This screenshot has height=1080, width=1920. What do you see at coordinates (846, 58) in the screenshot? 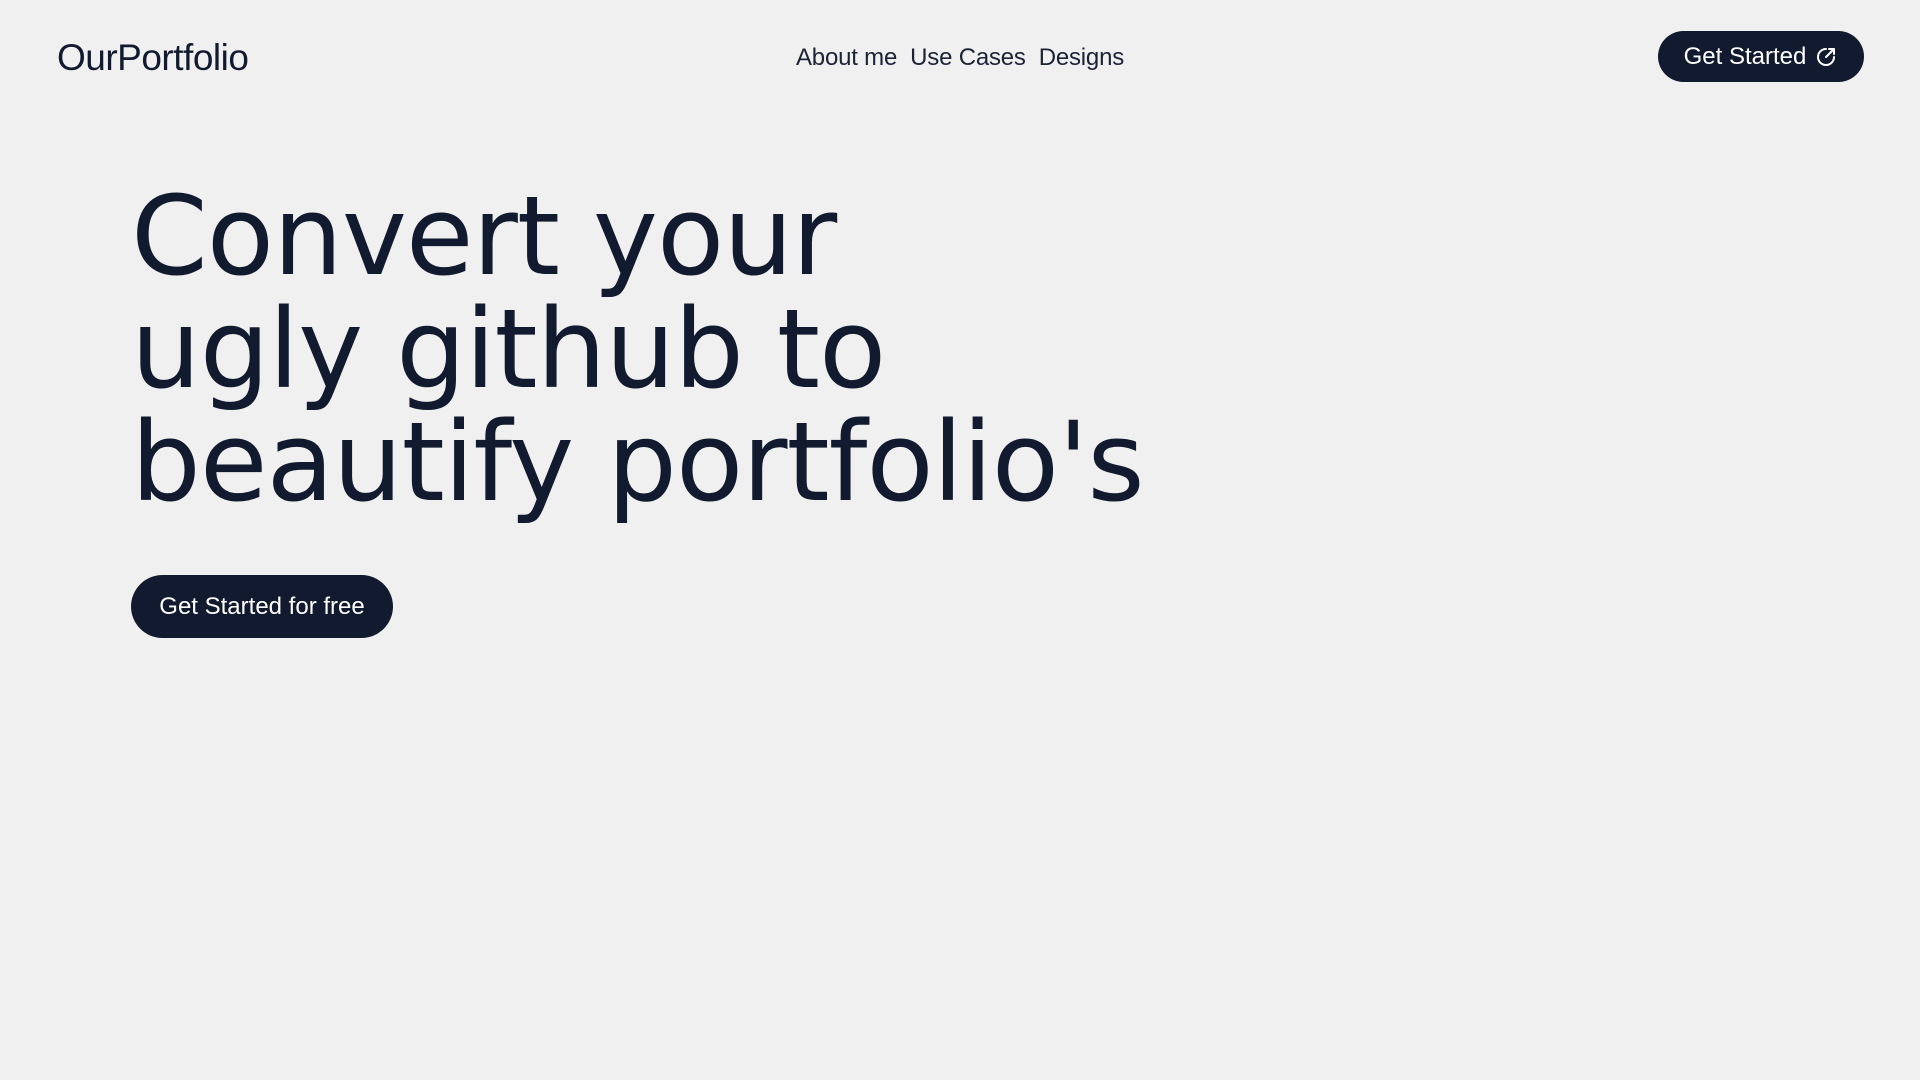
I see `nav-link-about-me: About me` at bounding box center [846, 58].